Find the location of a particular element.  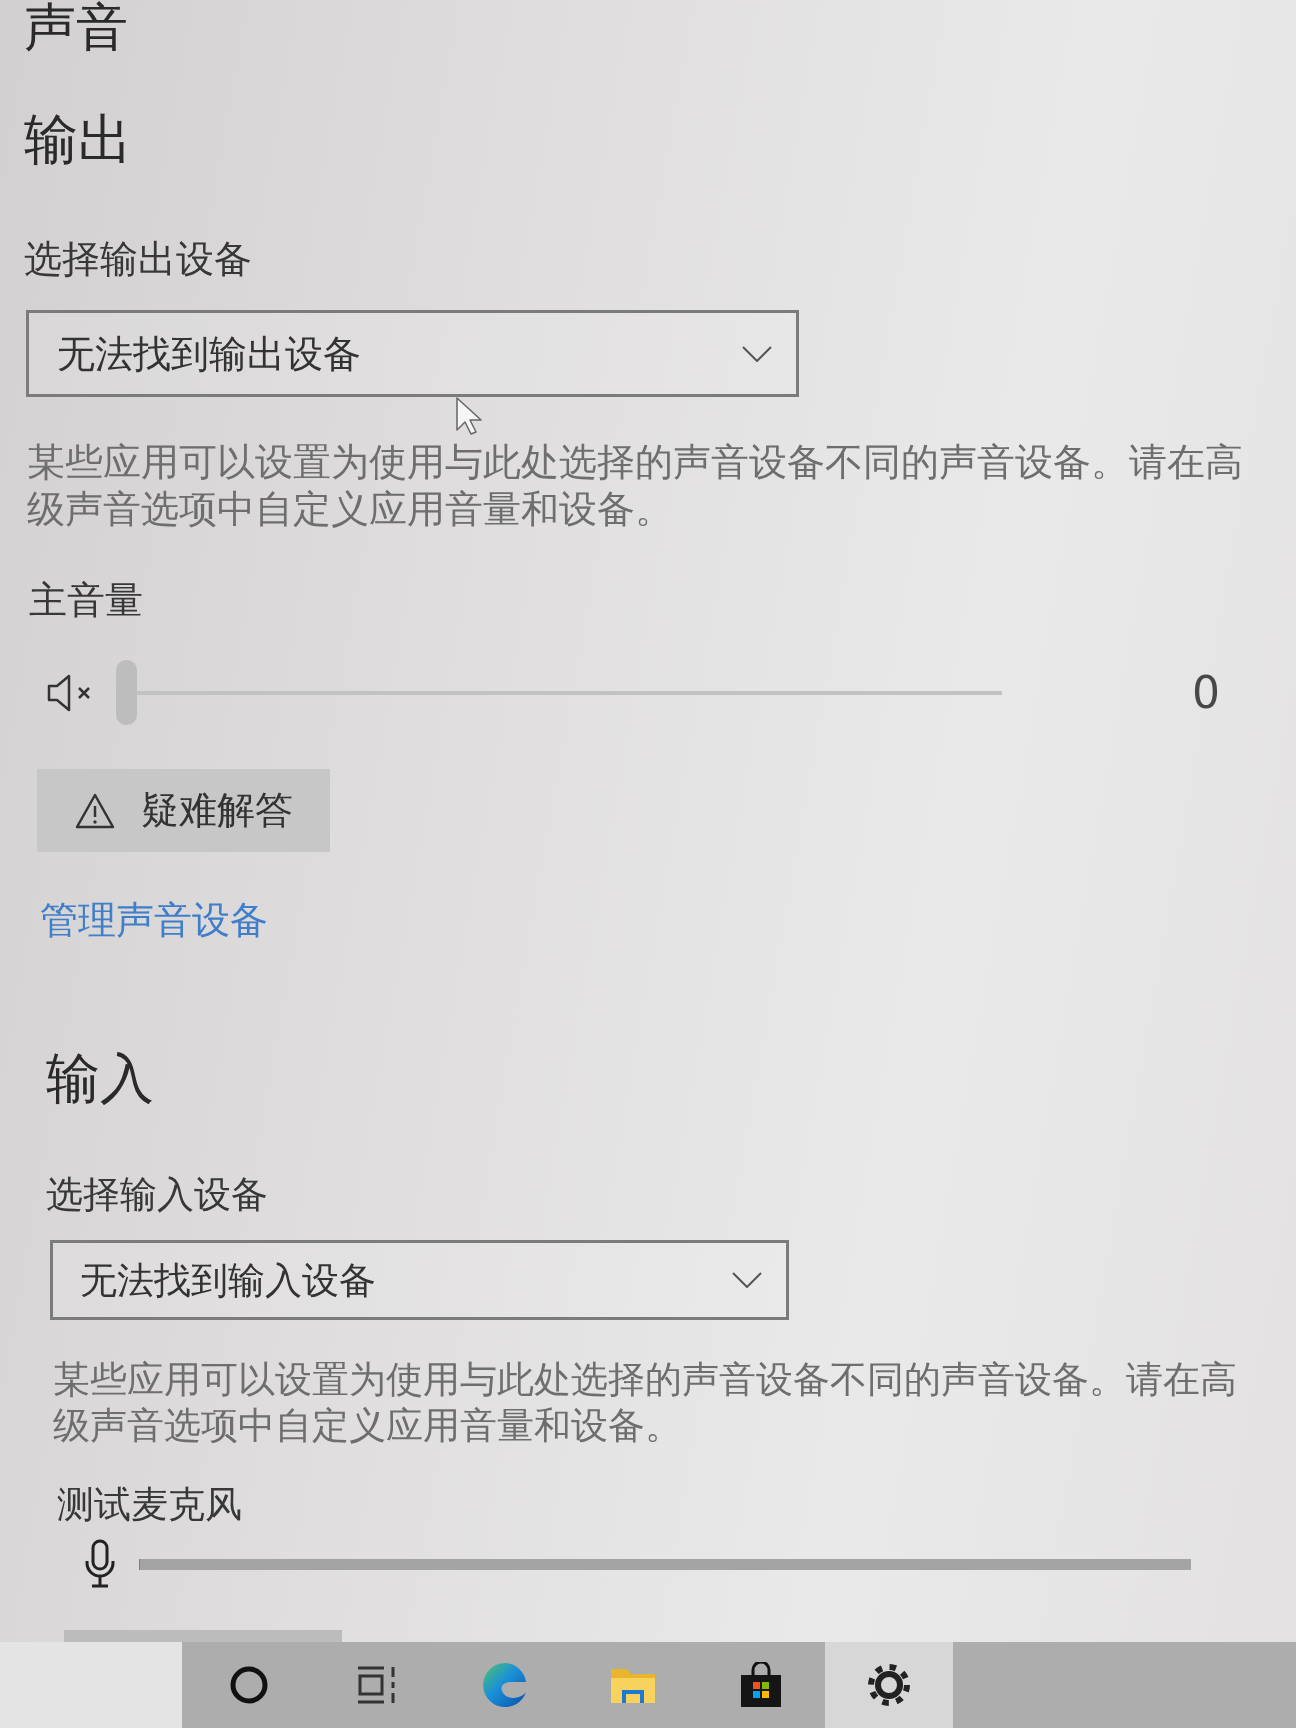

volume-value: 0 is located at coordinates (1206, 692).